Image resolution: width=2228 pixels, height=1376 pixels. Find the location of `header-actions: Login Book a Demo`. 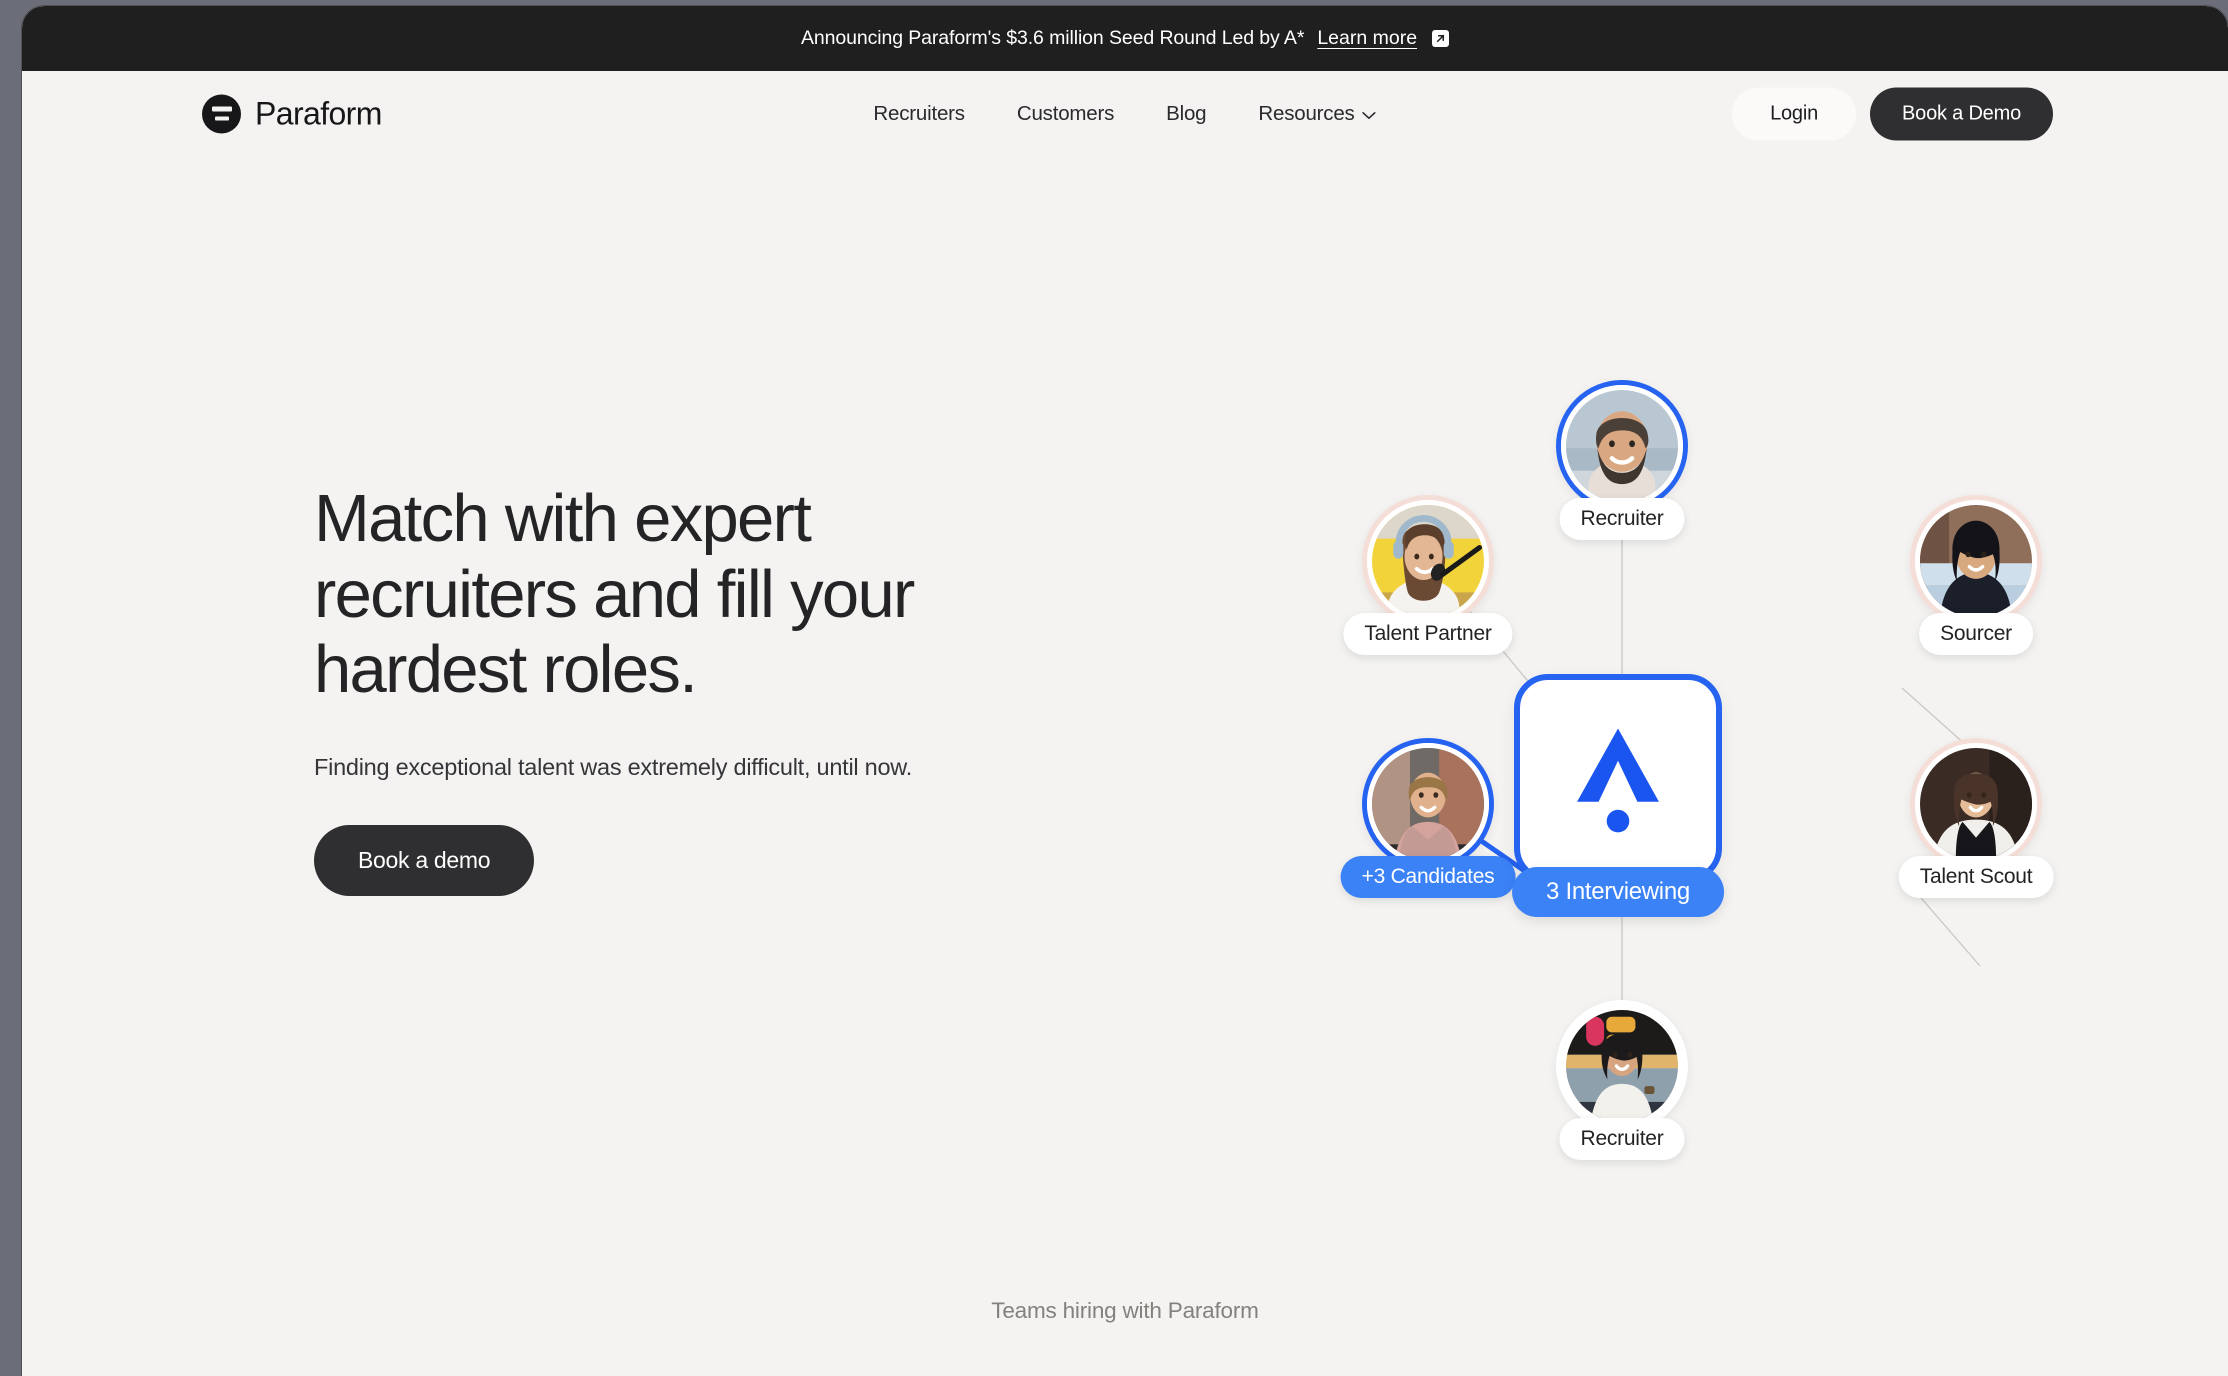

header-actions: Login Book a Demo is located at coordinates (1892, 113).